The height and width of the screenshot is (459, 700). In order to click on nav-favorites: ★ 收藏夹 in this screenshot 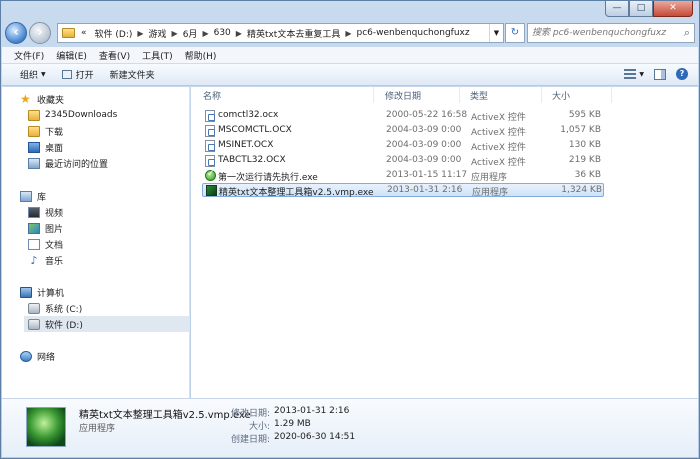, I will do `click(42, 99)`.